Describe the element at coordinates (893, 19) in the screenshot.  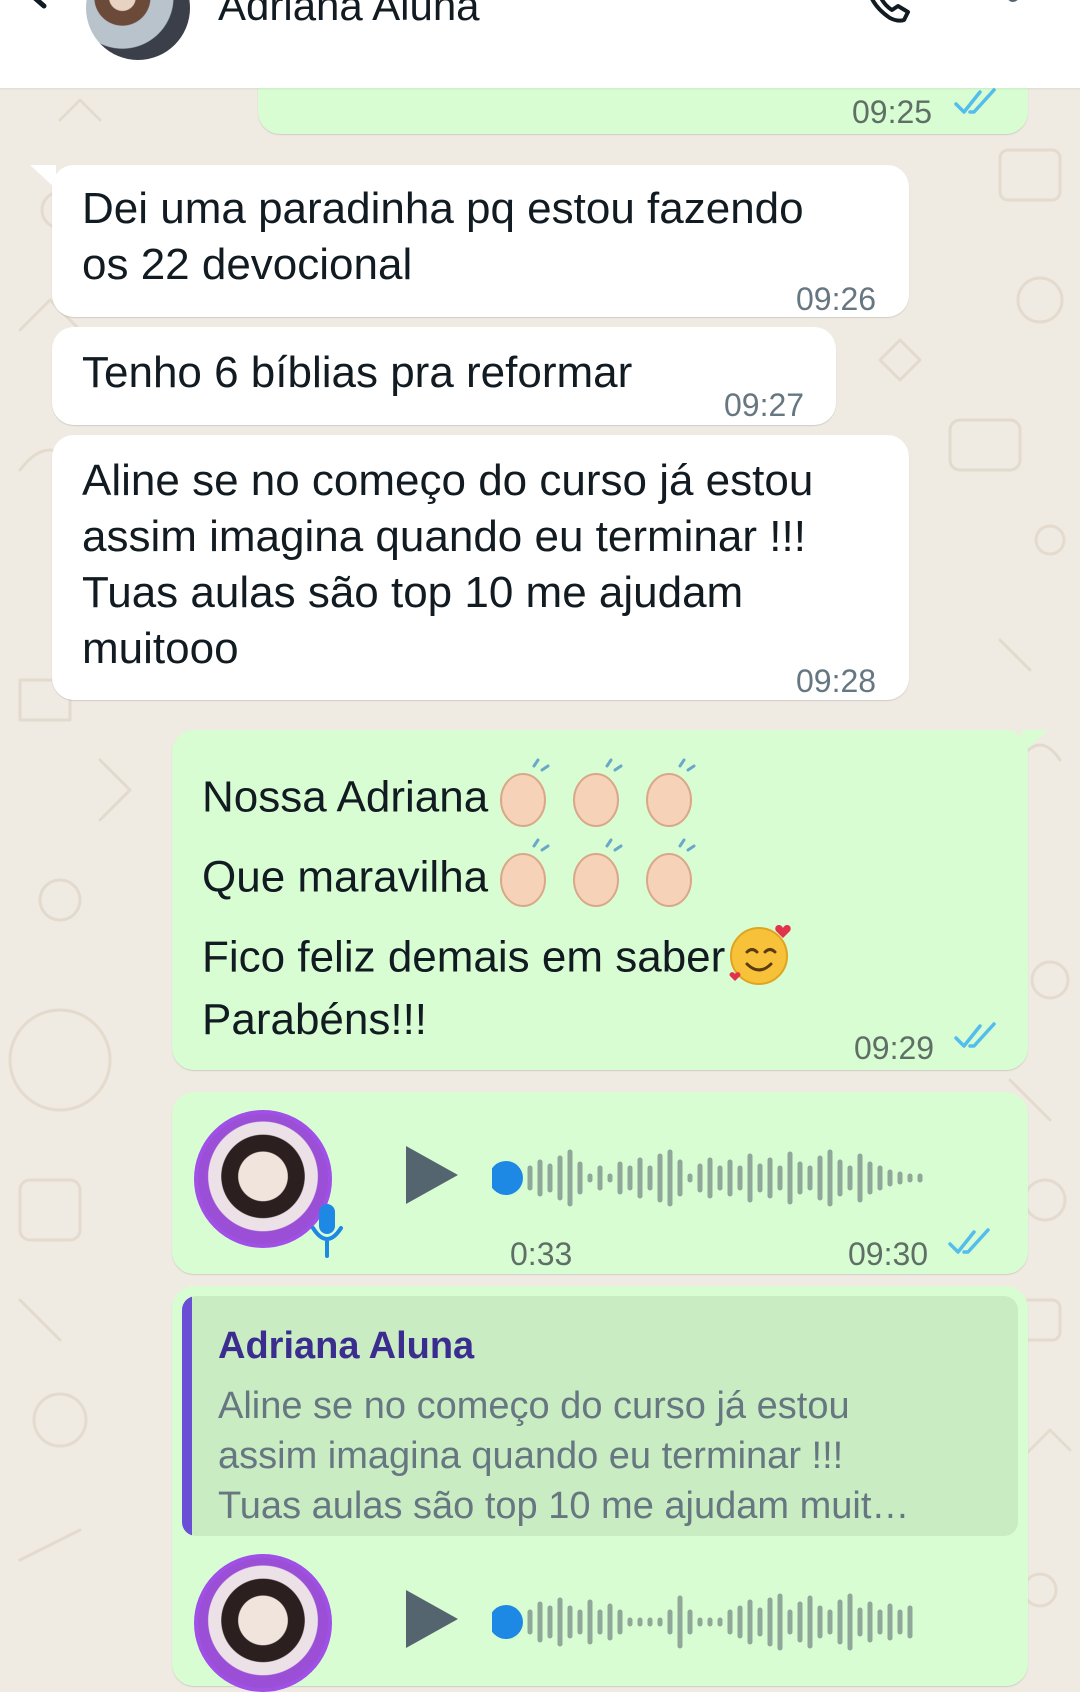
I see `phone-icon` at that location.